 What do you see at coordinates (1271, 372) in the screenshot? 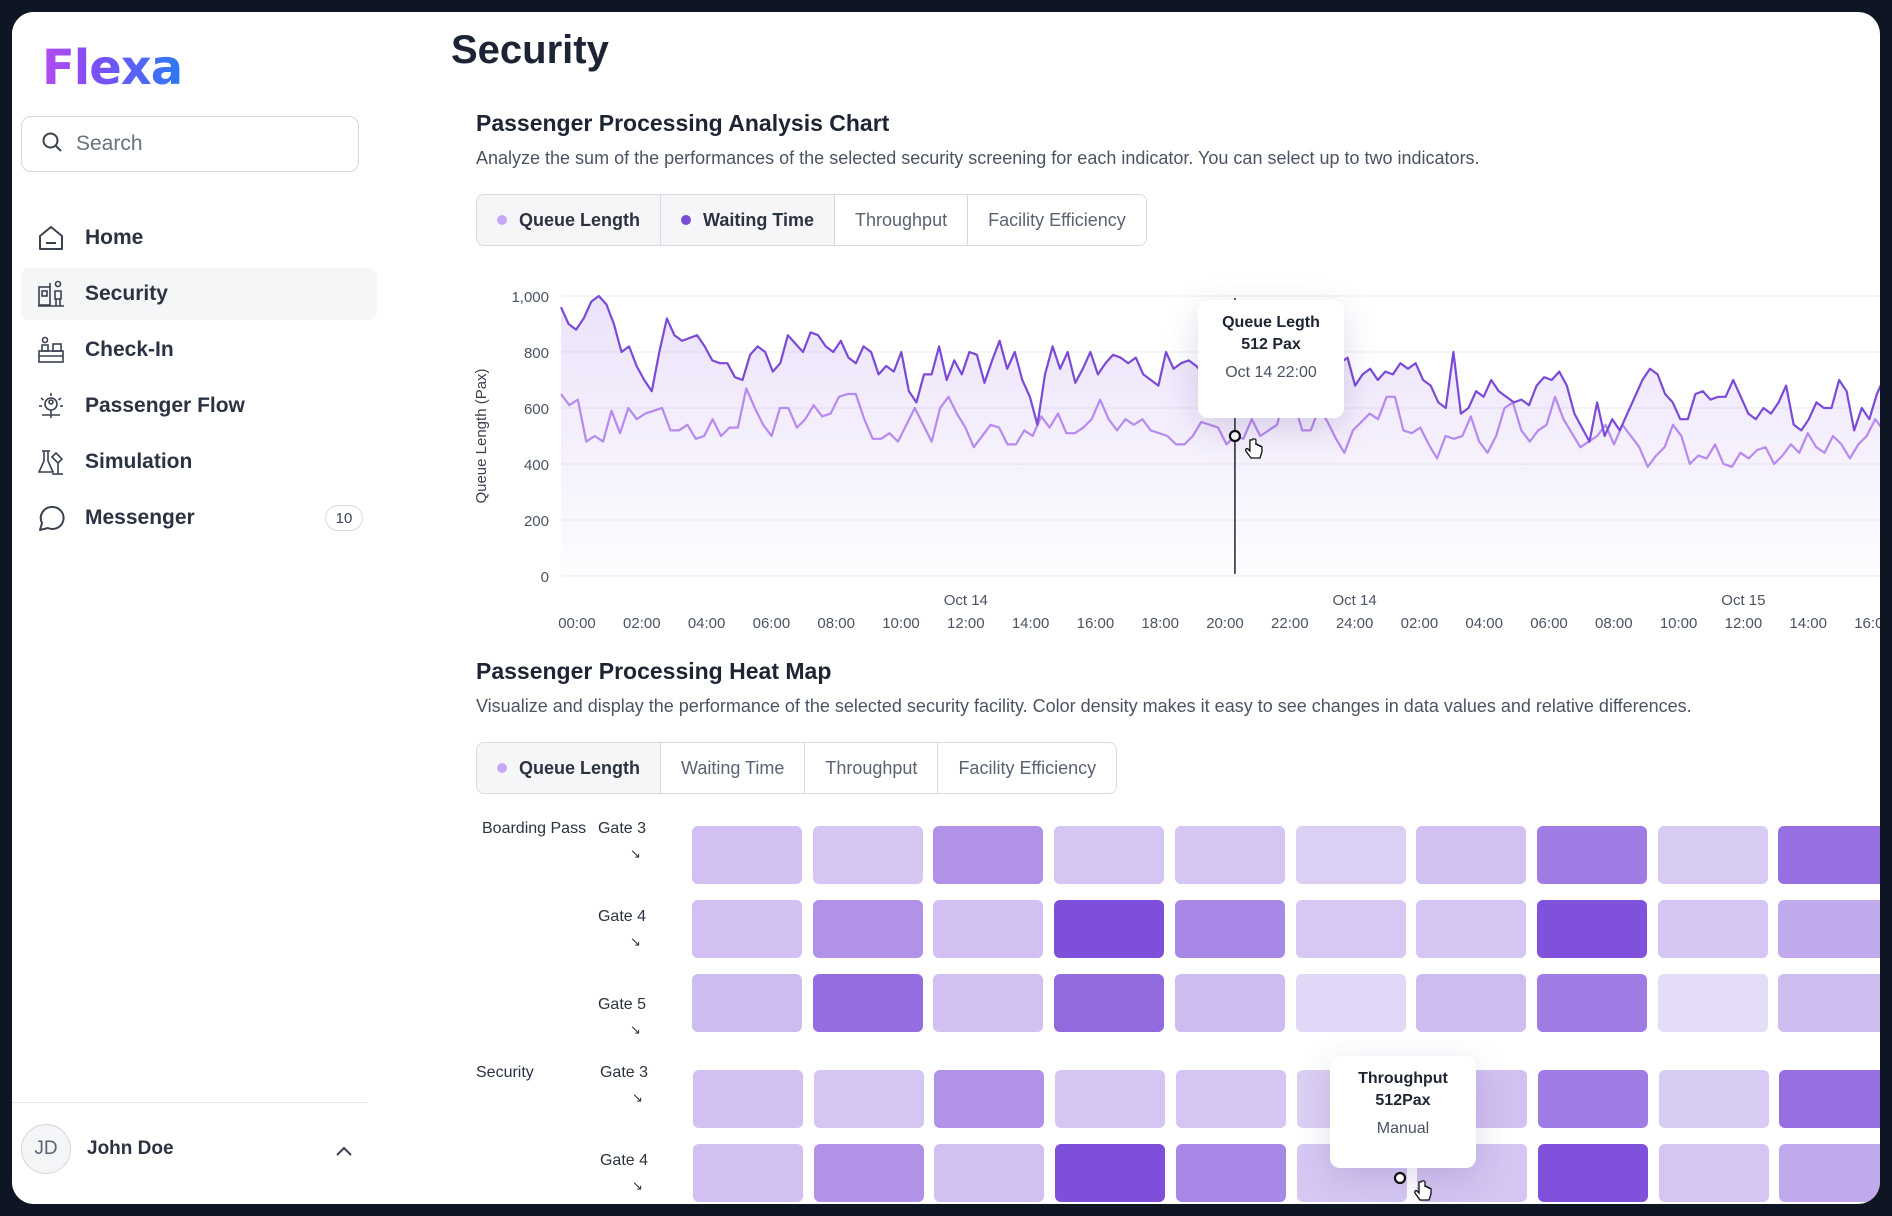
I see `tooltip-time: Oct 14 22:00` at bounding box center [1271, 372].